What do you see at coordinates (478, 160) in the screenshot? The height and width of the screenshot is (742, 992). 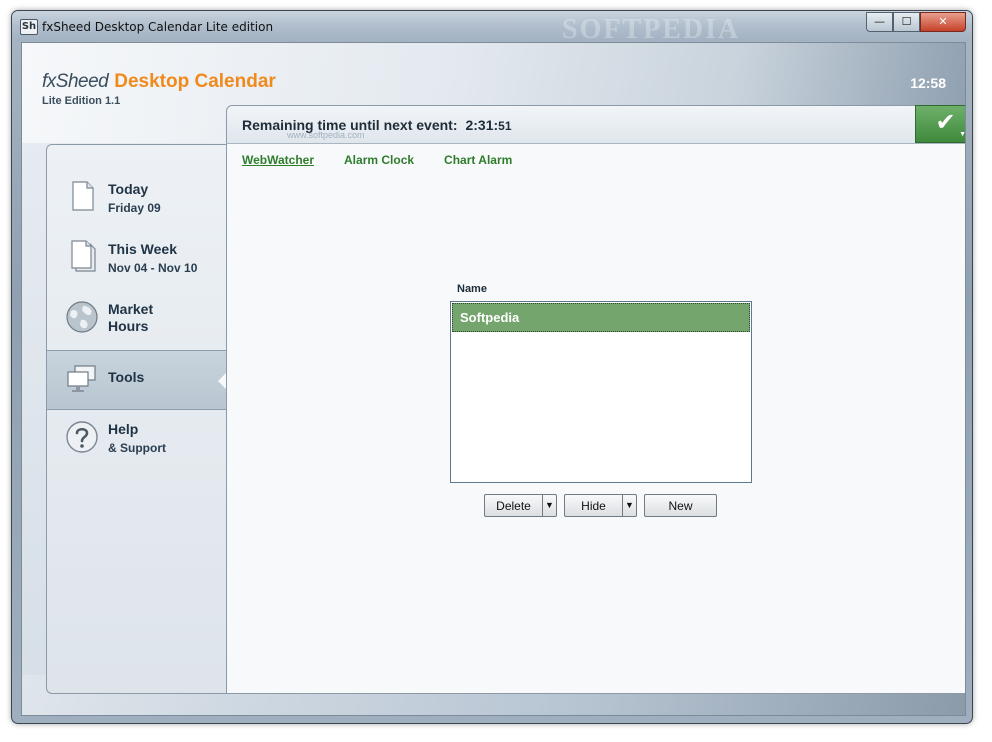 I see `tab-chart-alarm: Chart Alarm` at bounding box center [478, 160].